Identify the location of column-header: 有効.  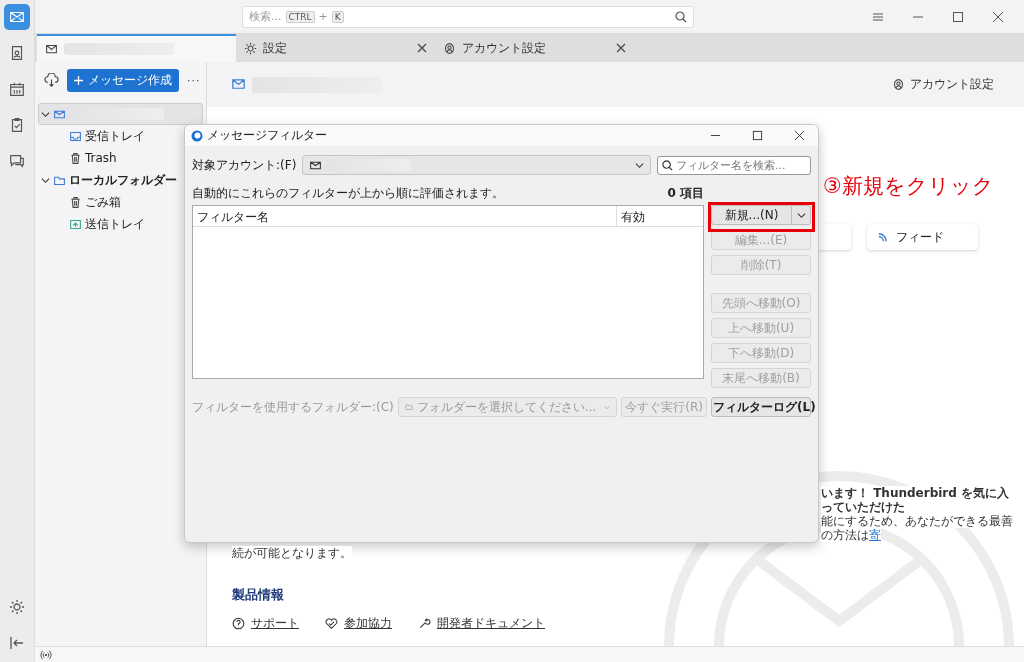
(660, 216).